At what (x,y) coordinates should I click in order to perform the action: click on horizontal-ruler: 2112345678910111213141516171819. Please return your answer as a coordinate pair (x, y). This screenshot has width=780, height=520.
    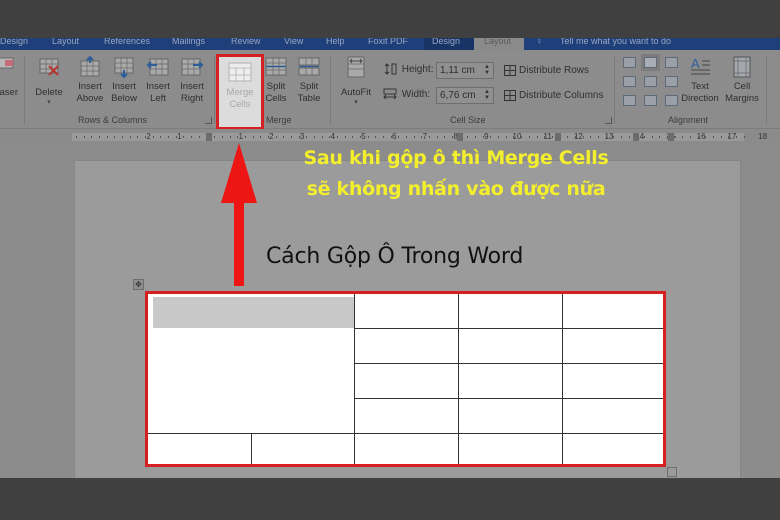
    Looking at the image, I should click on (419, 136).